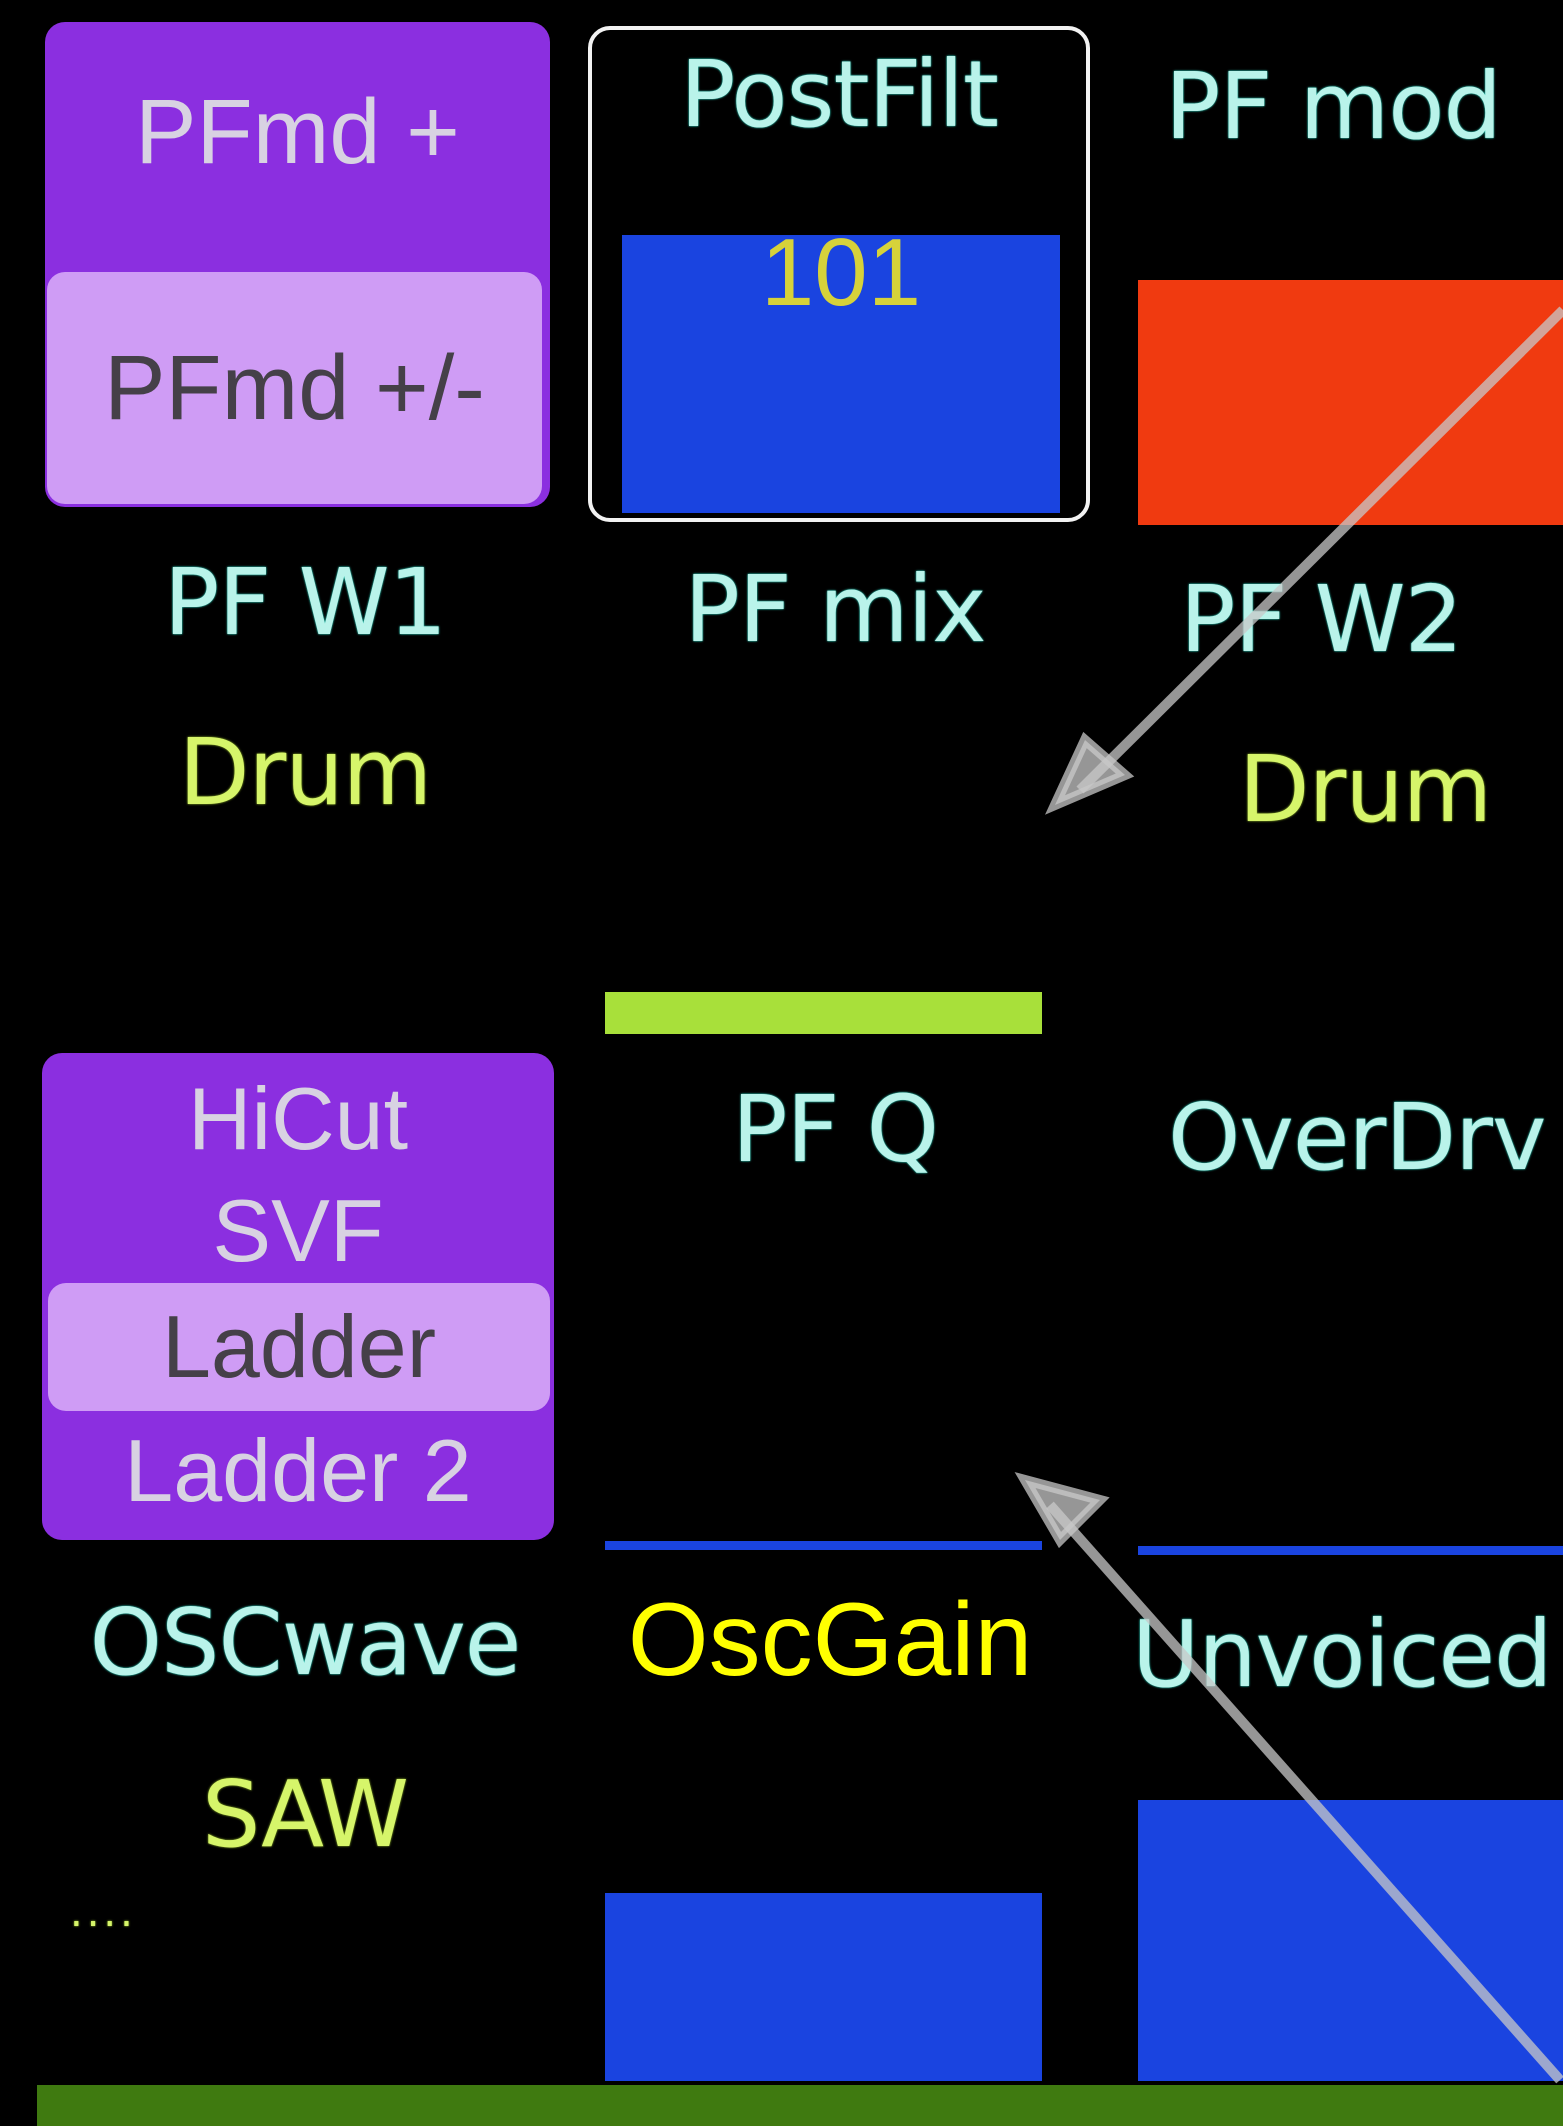  What do you see at coordinates (1288, 1778) in the screenshot?
I see `arrow-to-pf-q` at bounding box center [1288, 1778].